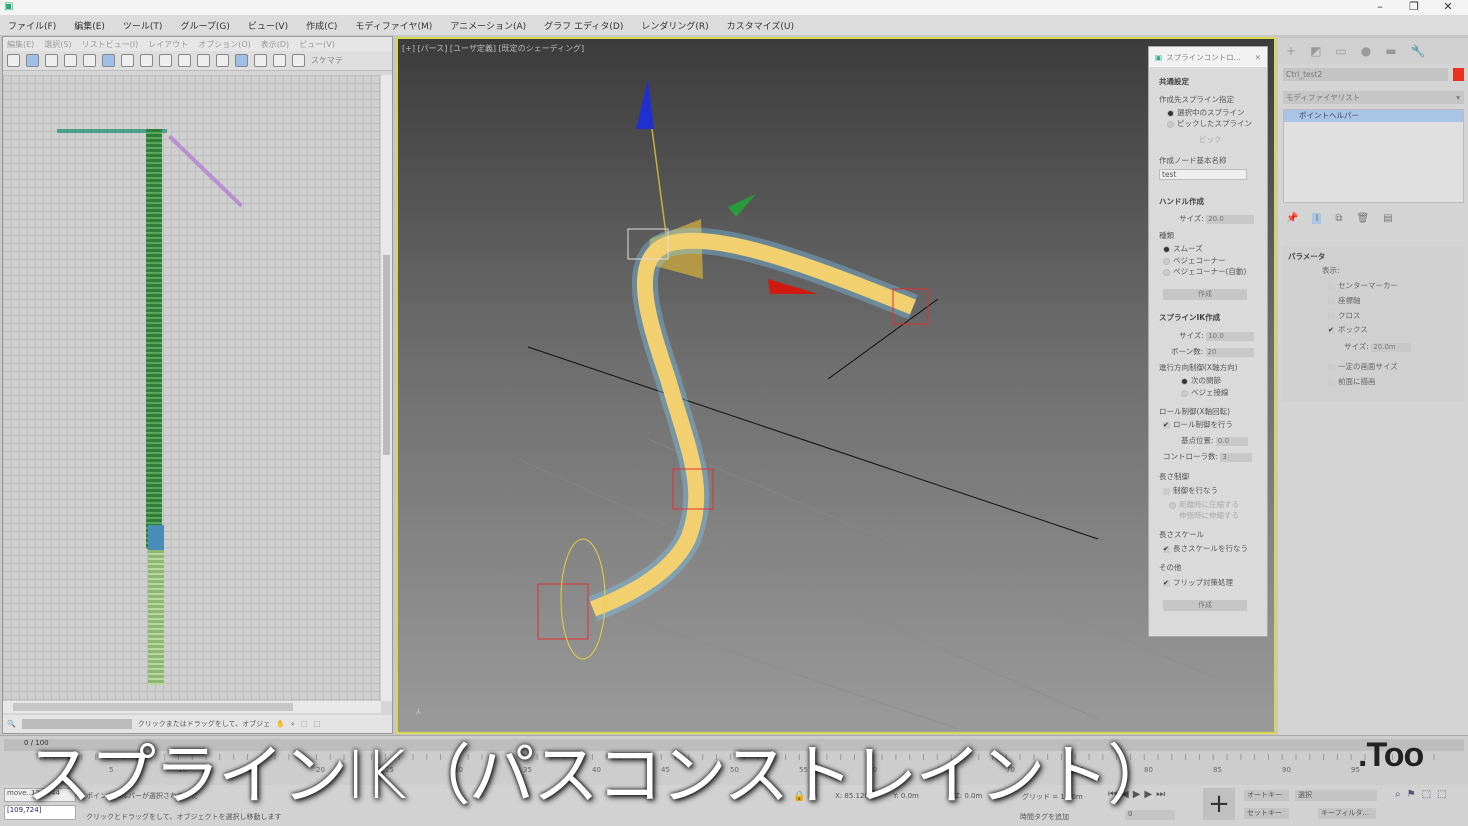 The height and width of the screenshot is (826, 1468). Describe the element at coordinates (165, 60) in the screenshot. I see `expand-icon` at that location.